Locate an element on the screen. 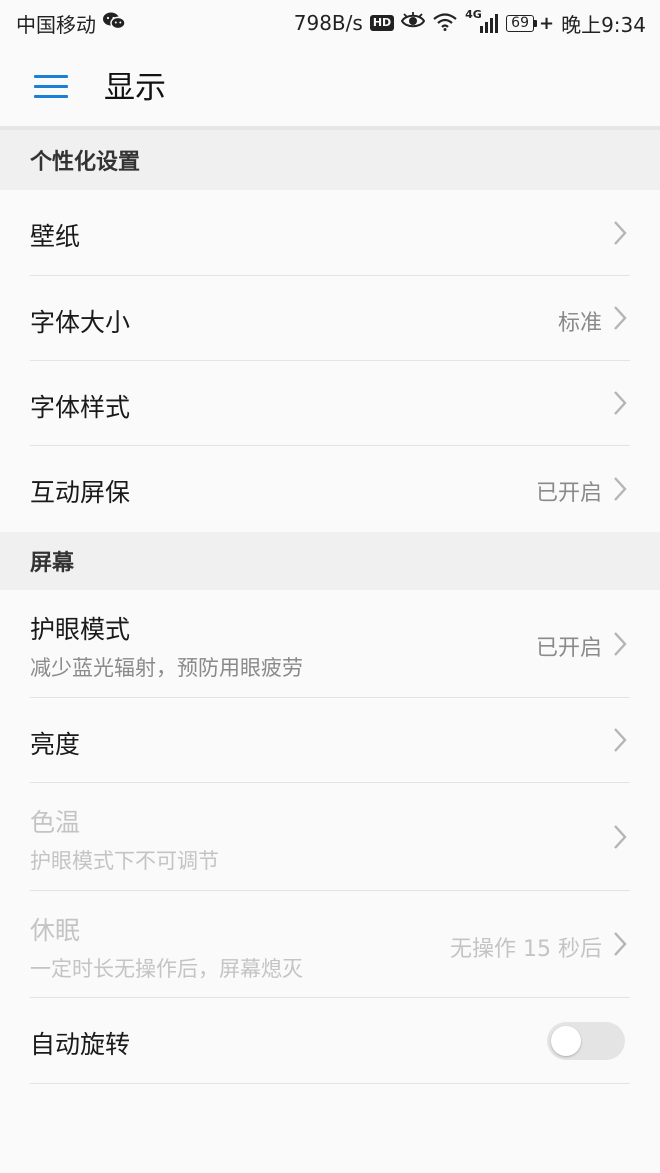 The height and width of the screenshot is (1173, 660). setting-title: 色温 is located at coordinates (55, 822).